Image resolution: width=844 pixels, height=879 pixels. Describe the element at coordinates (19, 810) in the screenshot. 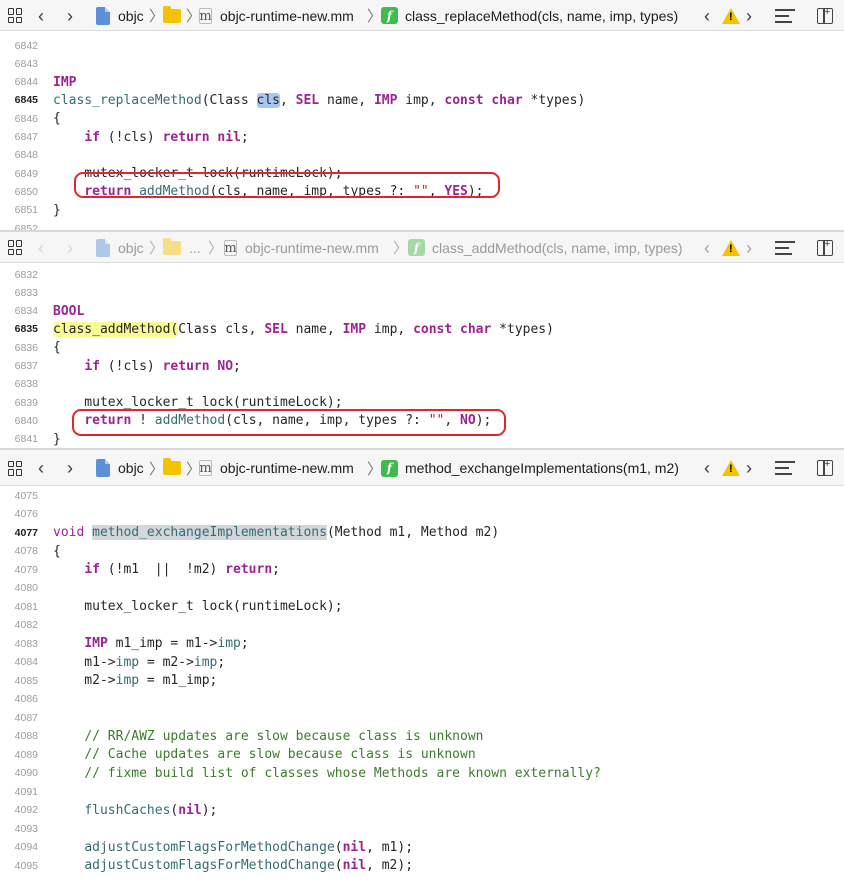

I see `line-number: 4092` at that location.